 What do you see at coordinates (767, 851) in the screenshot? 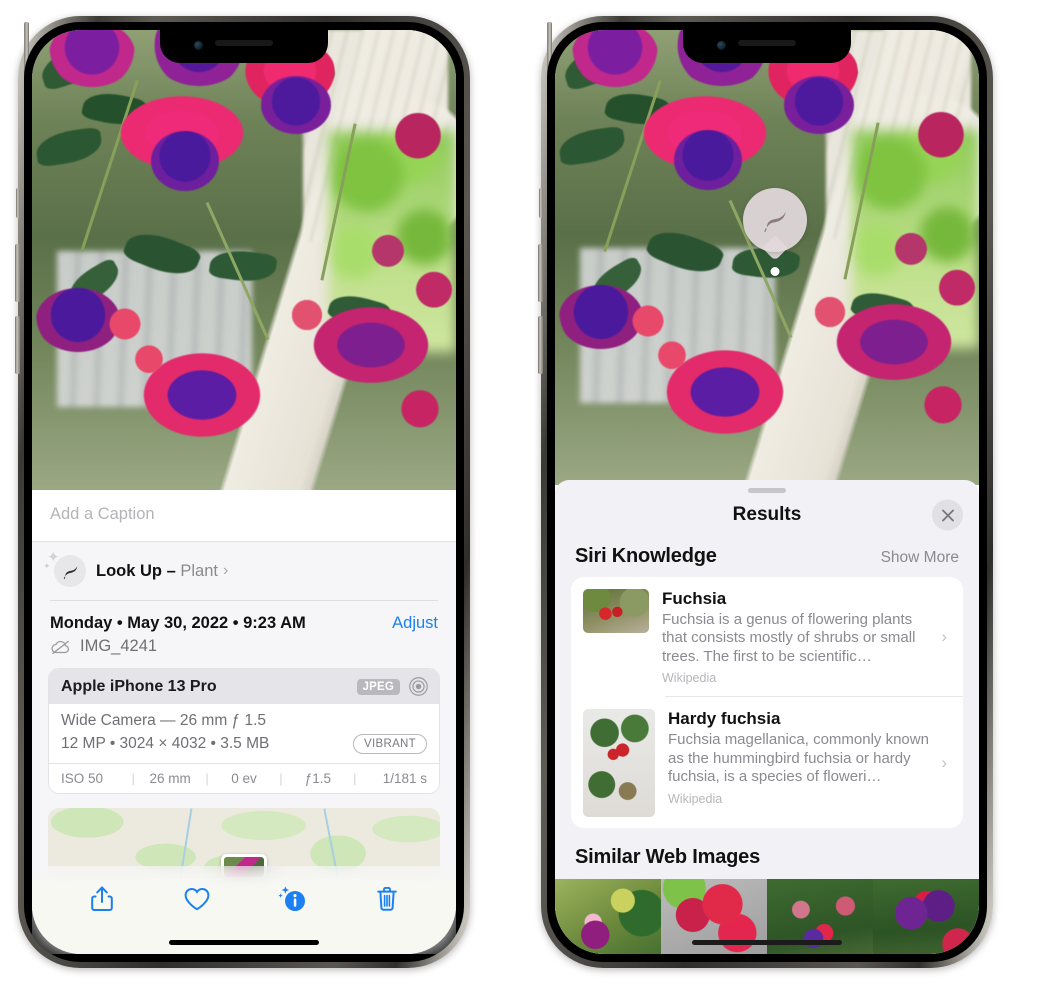
I see `similar-web-images-header: Similar Web Images` at bounding box center [767, 851].